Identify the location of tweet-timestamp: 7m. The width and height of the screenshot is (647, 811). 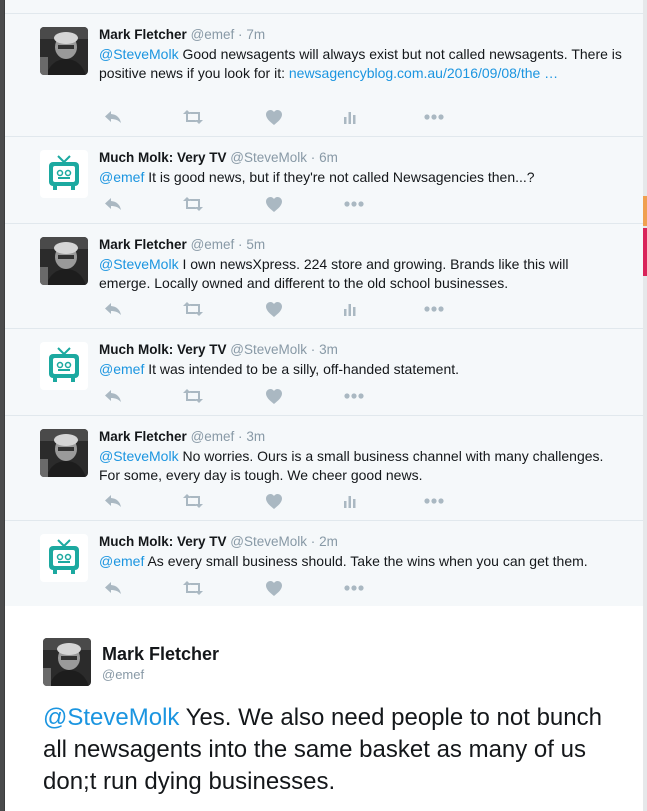
(255, 34).